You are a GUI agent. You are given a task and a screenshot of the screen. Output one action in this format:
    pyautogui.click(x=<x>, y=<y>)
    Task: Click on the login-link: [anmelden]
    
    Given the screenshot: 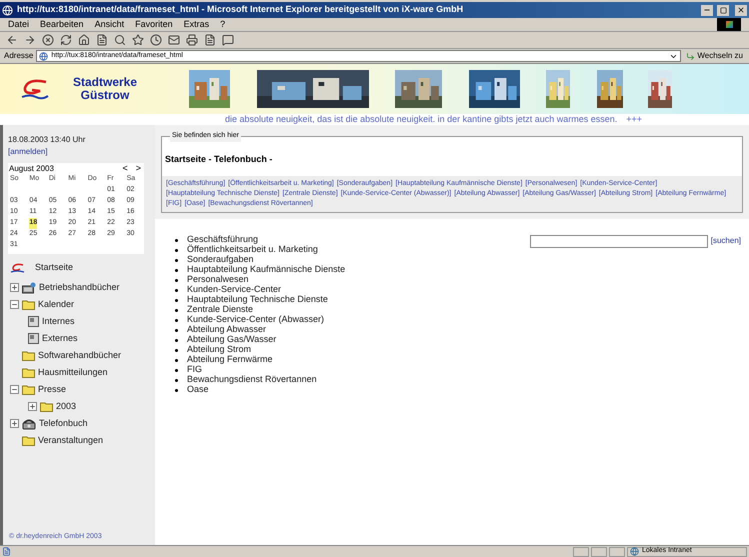 What is the action you would take?
    pyautogui.click(x=28, y=151)
    